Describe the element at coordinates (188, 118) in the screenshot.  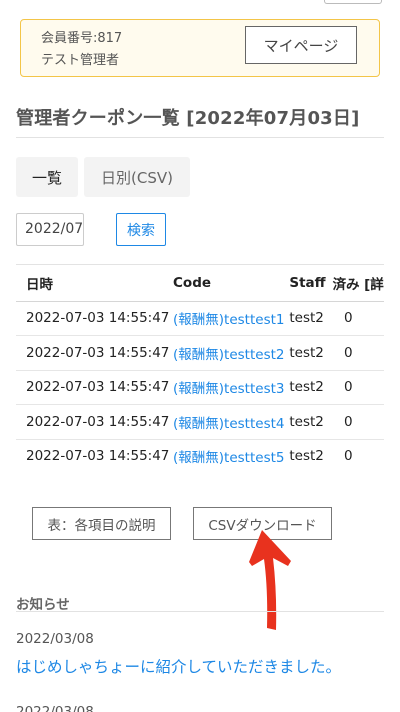
I see `page-title: 管理者クーポン一覧 [2022年07月03日]` at that location.